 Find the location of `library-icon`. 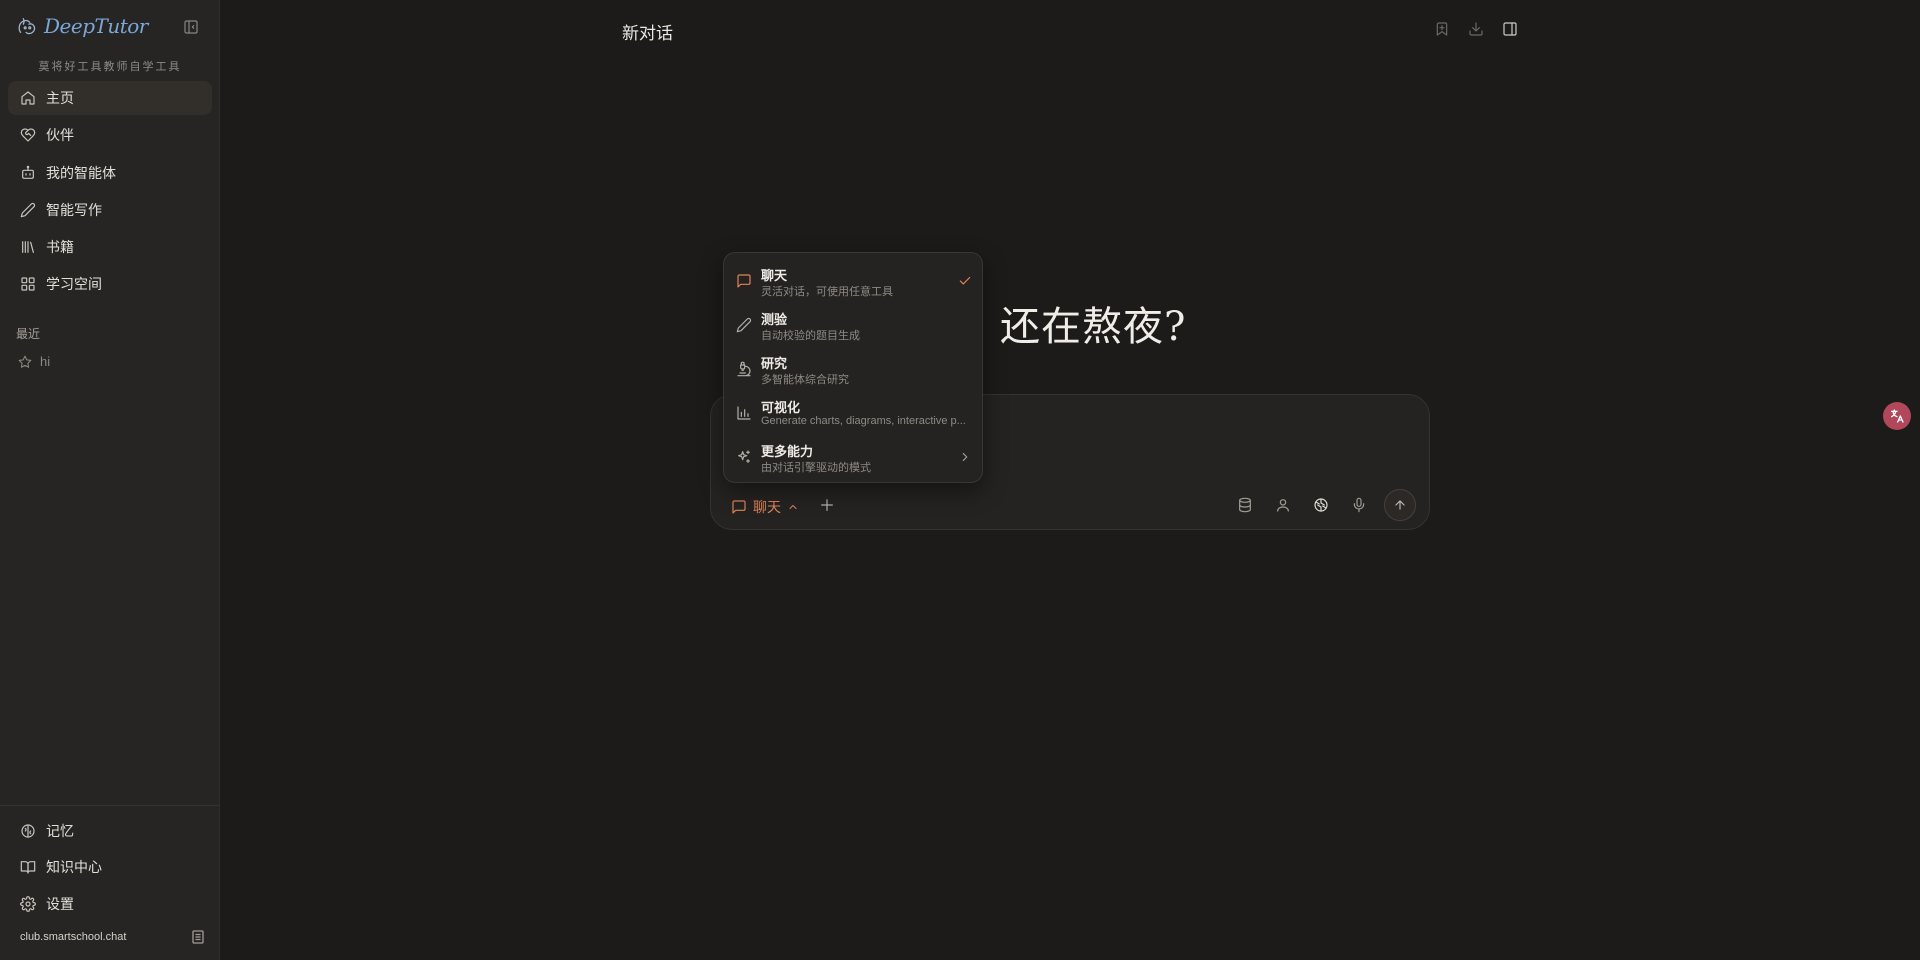

library-icon is located at coordinates (28, 247).